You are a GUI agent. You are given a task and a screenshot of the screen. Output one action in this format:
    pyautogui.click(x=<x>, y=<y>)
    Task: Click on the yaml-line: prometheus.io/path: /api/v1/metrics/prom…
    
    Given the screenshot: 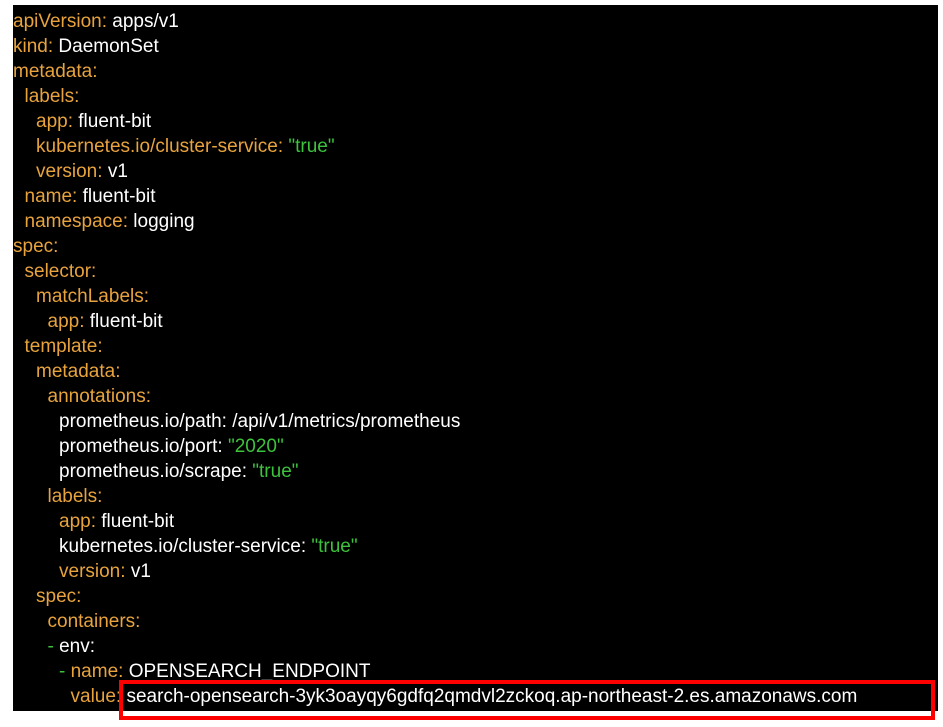 What is the action you would take?
    pyautogui.click(x=260, y=421)
    